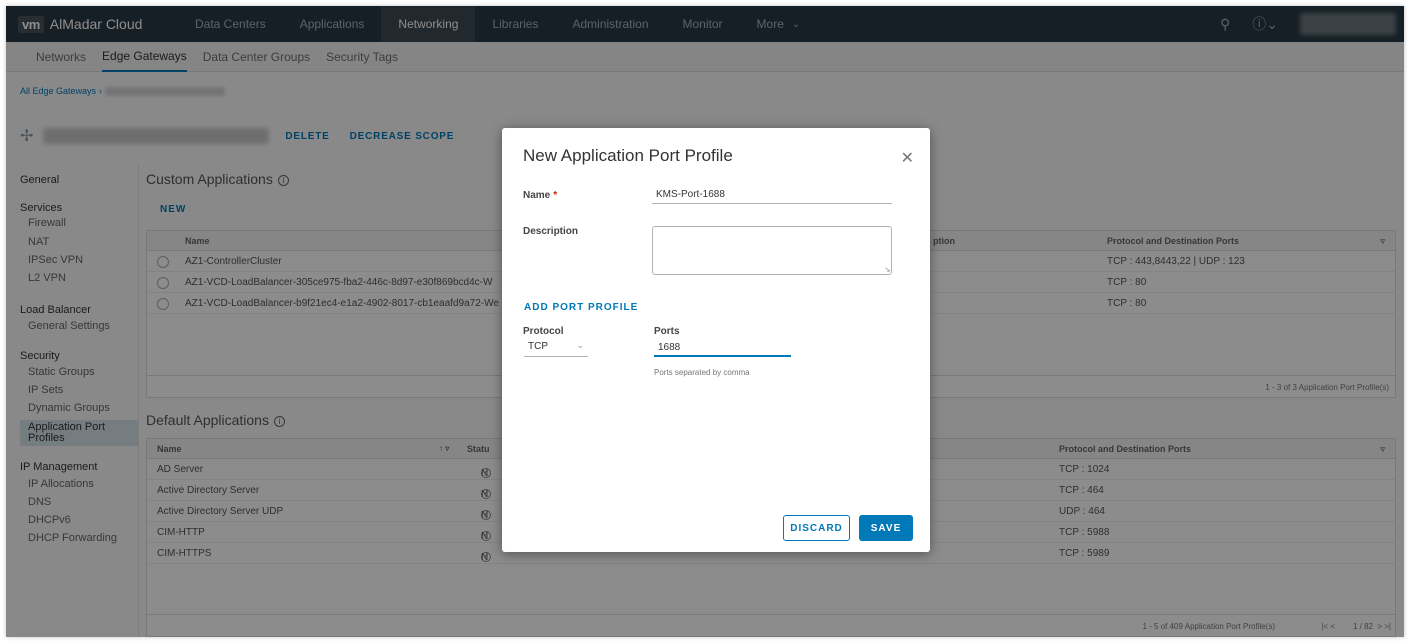 The height and width of the screenshot is (643, 1410). I want to click on name-label: Name *, so click(540, 195).